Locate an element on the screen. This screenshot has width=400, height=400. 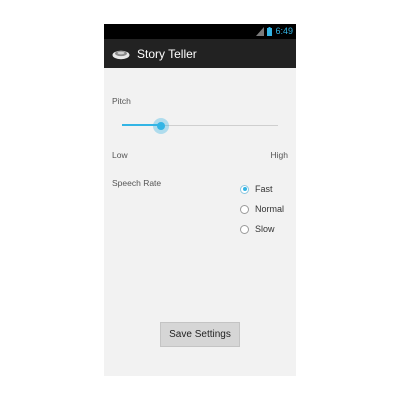
radio-option-normal: Normal is located at coordinates (268, 209).